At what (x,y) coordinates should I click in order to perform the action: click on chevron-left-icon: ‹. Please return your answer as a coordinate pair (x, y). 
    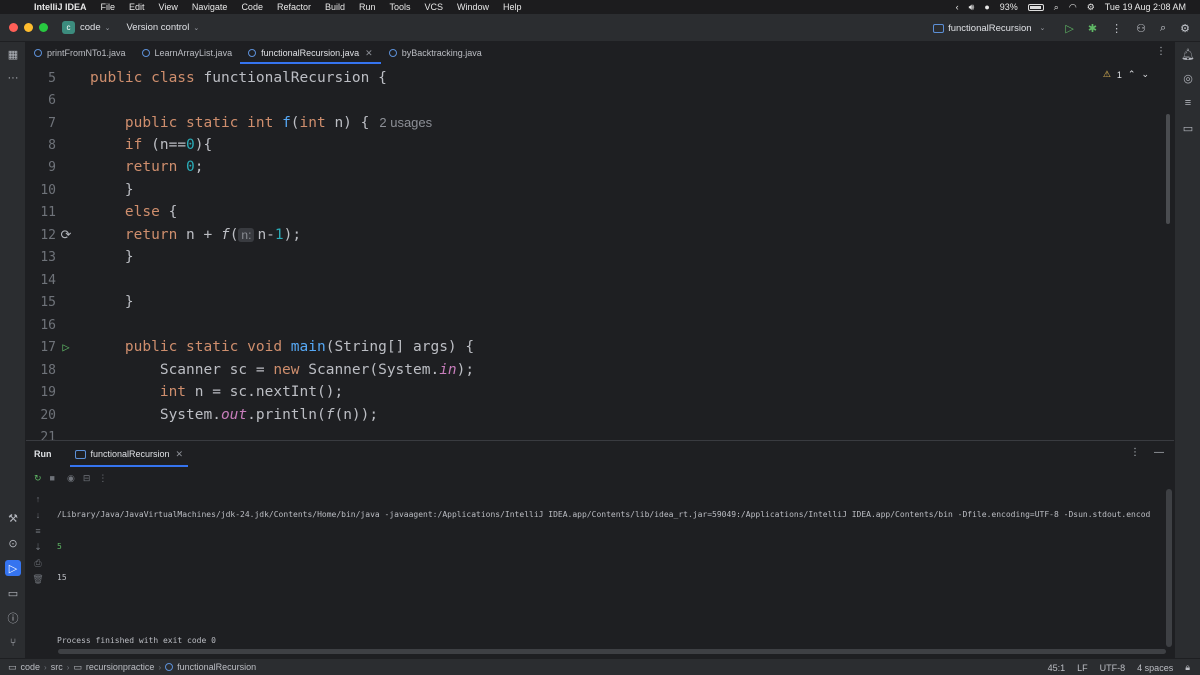
    Looking at the image, I should click on (957, 7).